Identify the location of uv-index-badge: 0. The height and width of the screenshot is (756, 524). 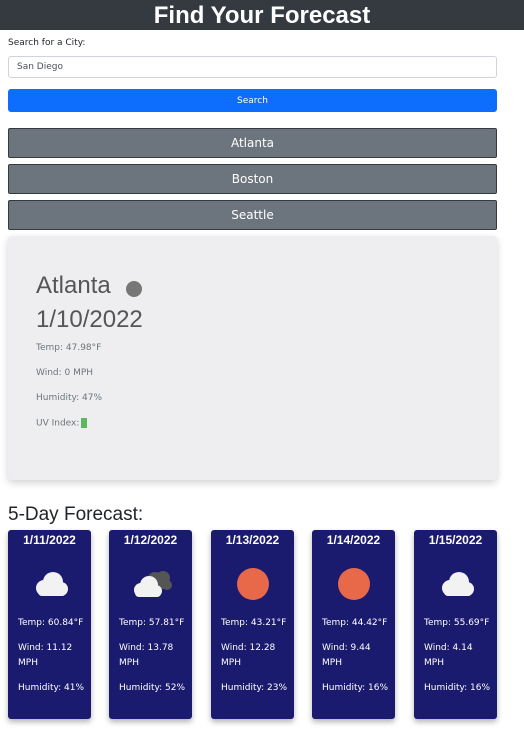
(84, 423).